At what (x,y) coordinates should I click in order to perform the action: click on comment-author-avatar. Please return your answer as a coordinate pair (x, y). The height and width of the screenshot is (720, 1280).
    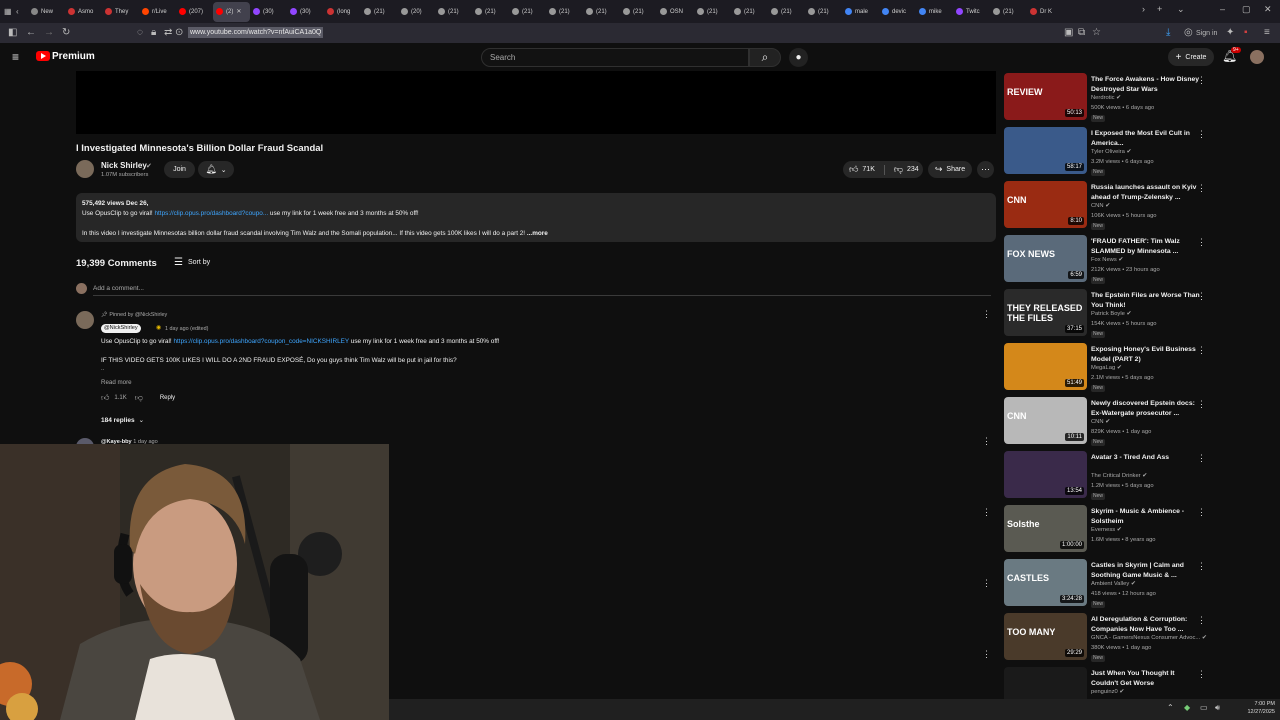
    Looking at the image, I should click on (85, 320).